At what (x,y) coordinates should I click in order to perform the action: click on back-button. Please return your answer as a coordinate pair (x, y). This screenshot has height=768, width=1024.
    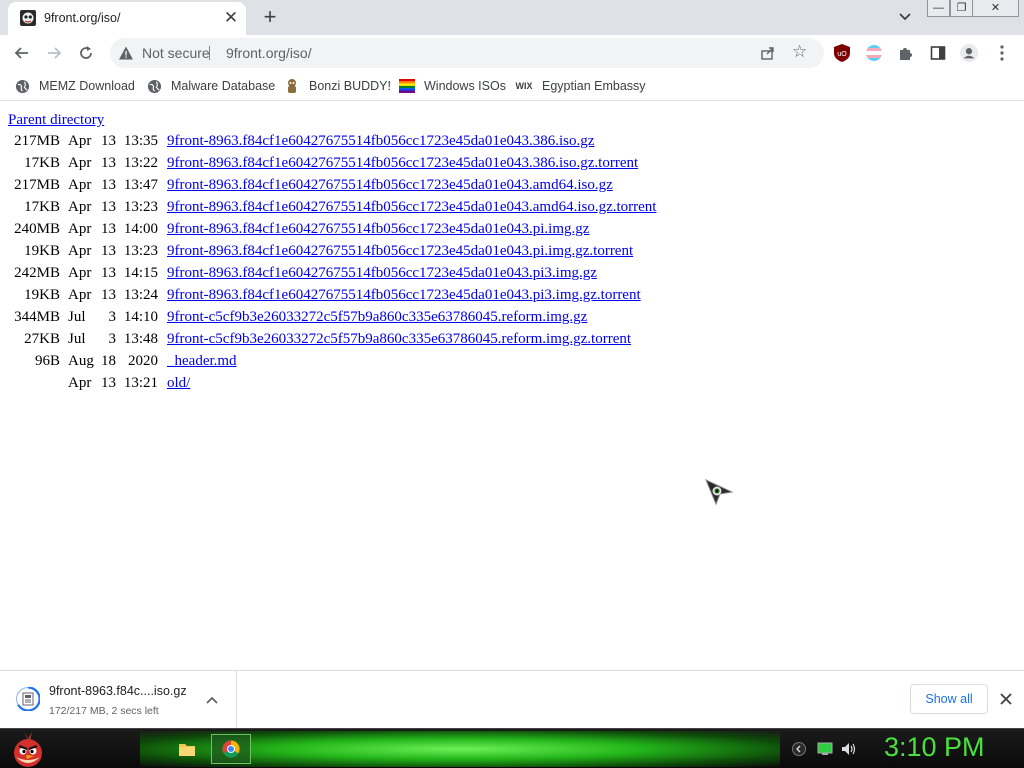
    Looking at the image, I should click on (22, 53).